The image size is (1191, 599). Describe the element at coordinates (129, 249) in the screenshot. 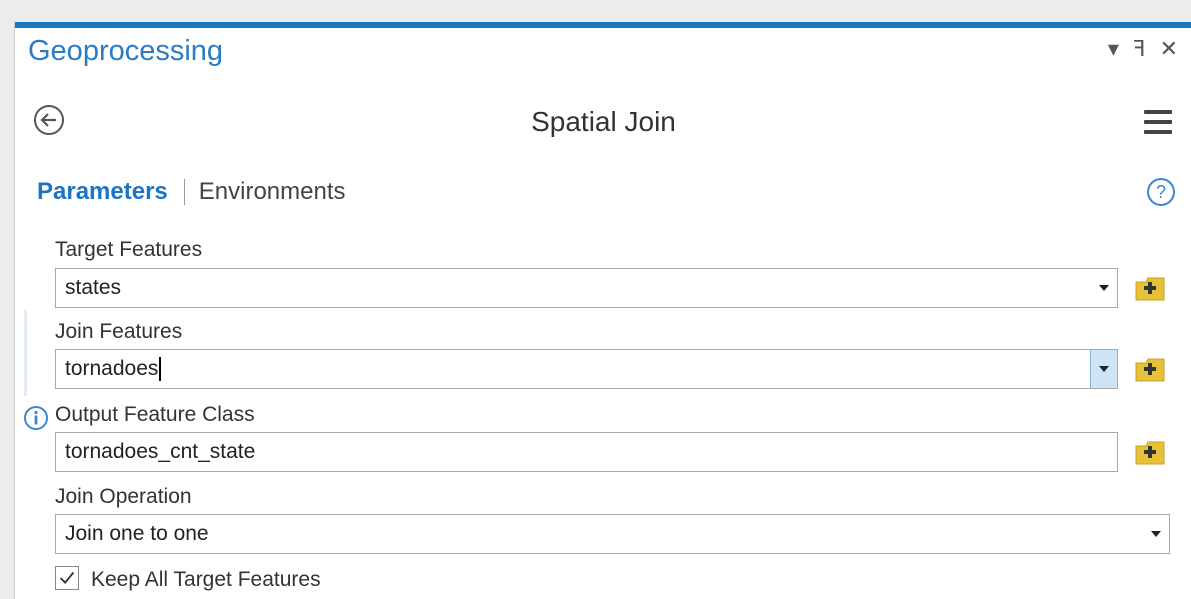

I see `target-features-label: Target Features` at that location.